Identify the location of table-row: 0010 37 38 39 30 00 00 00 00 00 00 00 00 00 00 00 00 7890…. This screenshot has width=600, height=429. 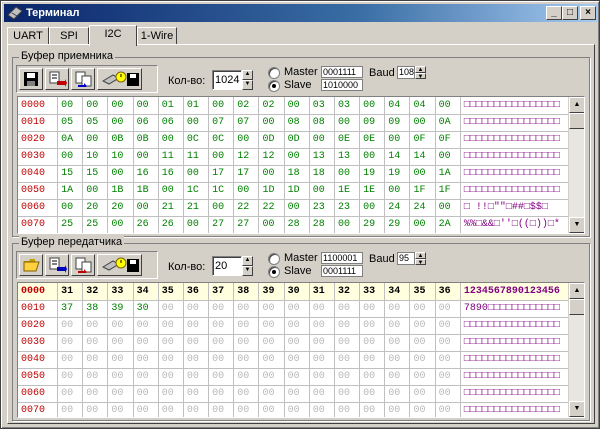
(301, 309).